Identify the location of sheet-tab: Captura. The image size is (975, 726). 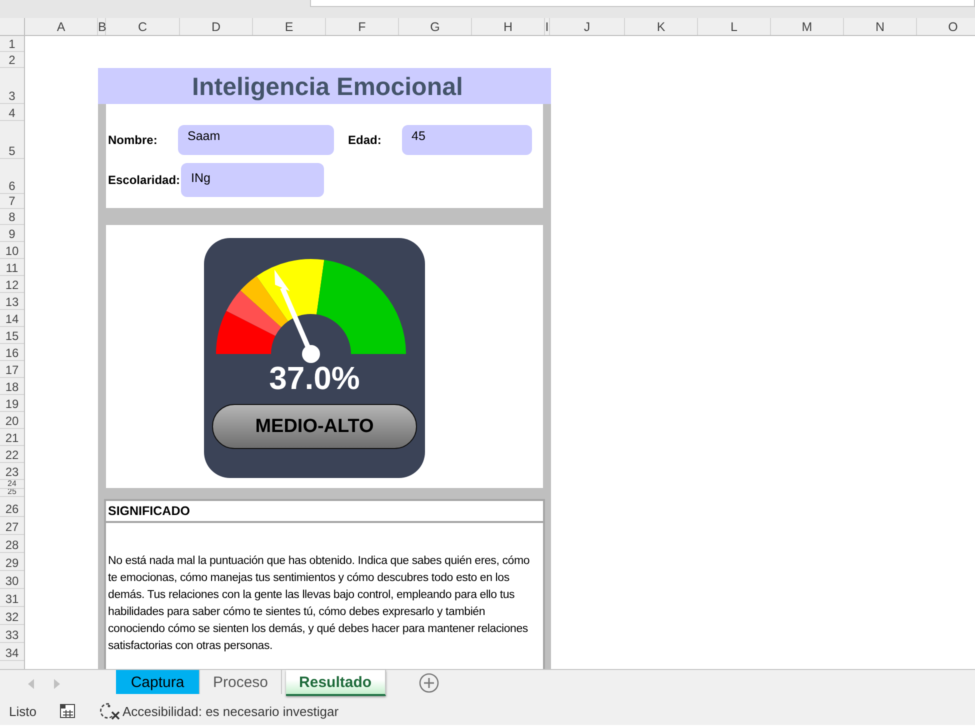
(158, 682).